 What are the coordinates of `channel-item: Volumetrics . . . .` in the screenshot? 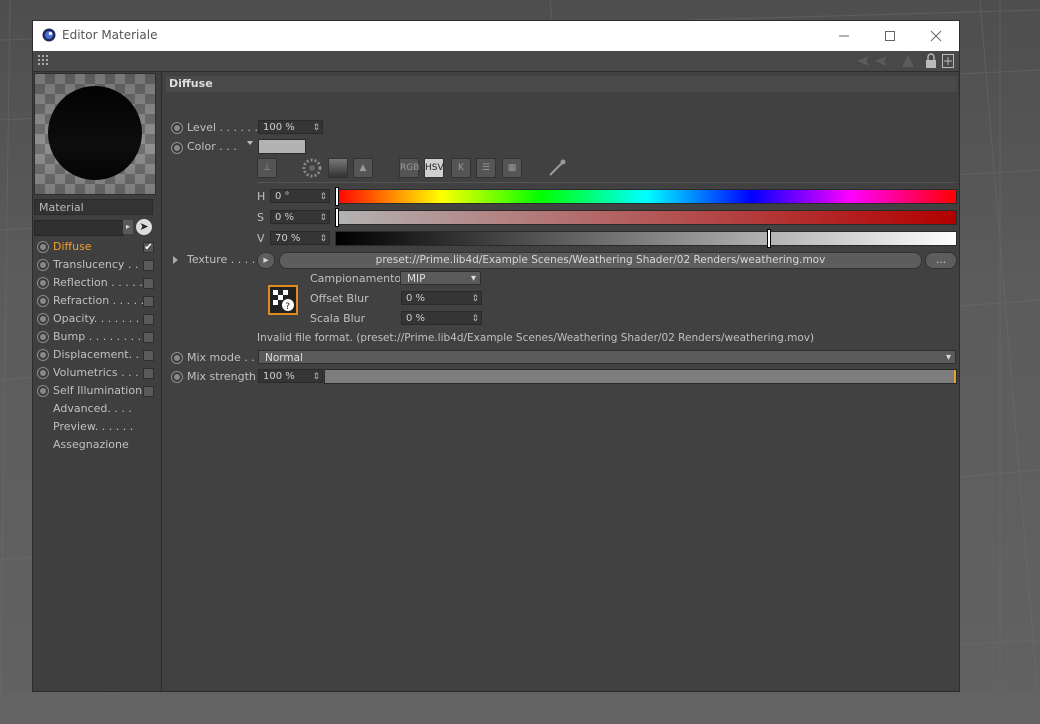 It's located at (96, 373).